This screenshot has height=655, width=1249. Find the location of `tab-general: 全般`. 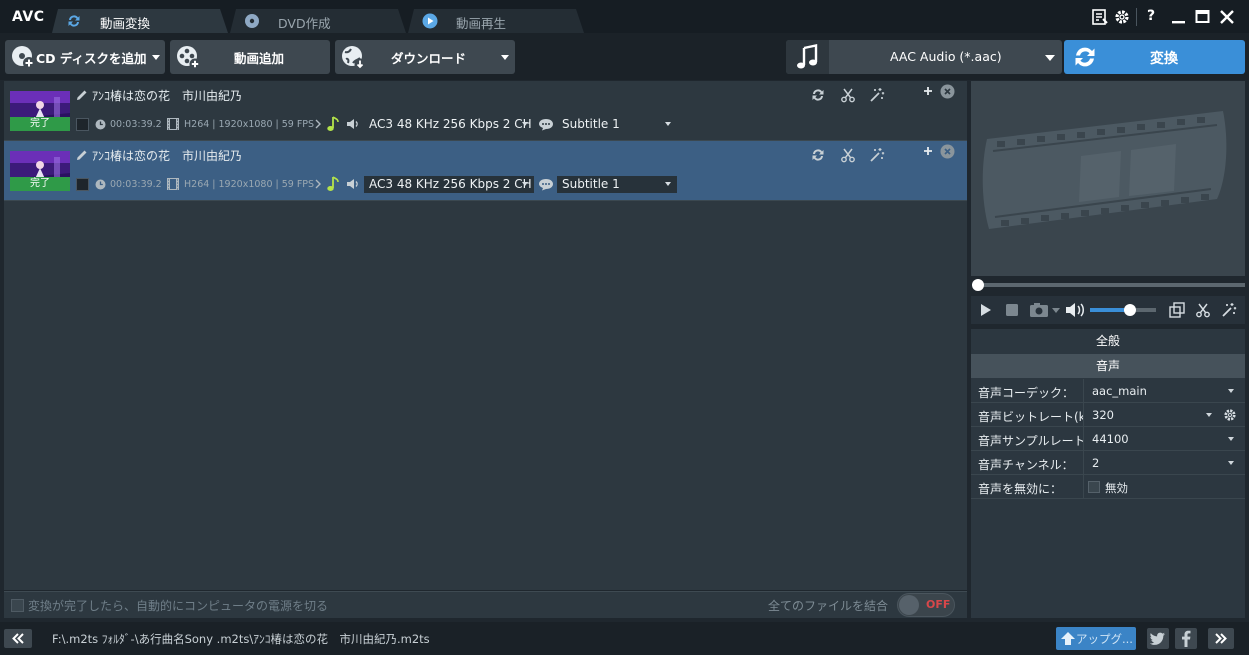

tab-general: 全般 is located at coordinates (1108, 341).